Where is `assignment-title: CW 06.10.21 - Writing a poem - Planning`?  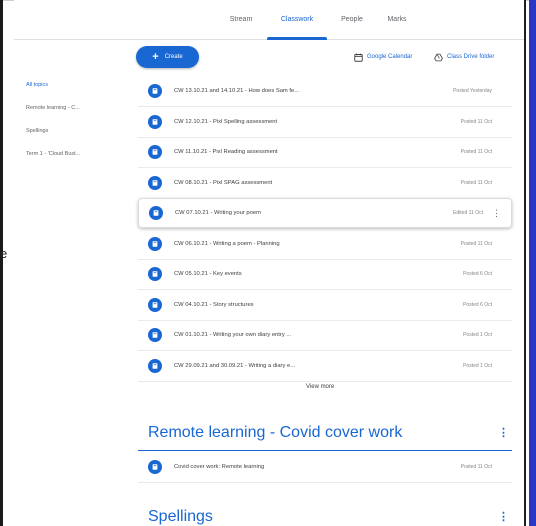
assignment-title: CW 06.10.21 - Writing a poem - Planning is located at coordinates (227, 244).